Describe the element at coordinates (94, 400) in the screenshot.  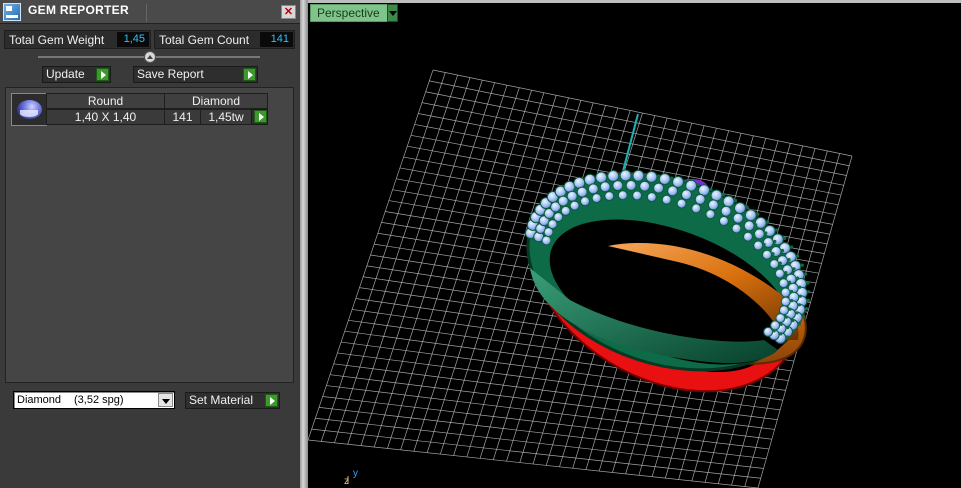
I see `material-select: Diamond (3,52 spg)` at that location.